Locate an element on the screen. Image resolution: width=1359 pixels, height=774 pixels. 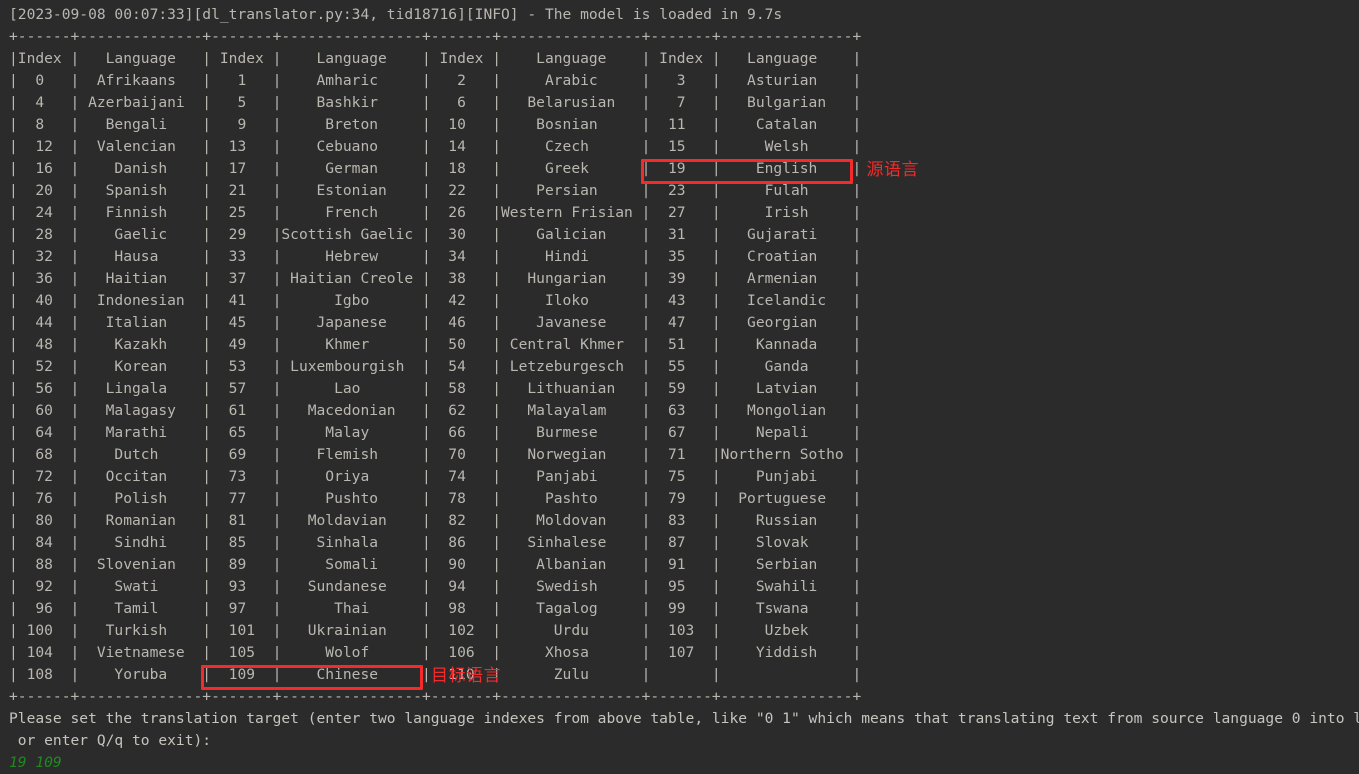
target-language-annotation: 目标语言 is located at coordinates (465, 676).